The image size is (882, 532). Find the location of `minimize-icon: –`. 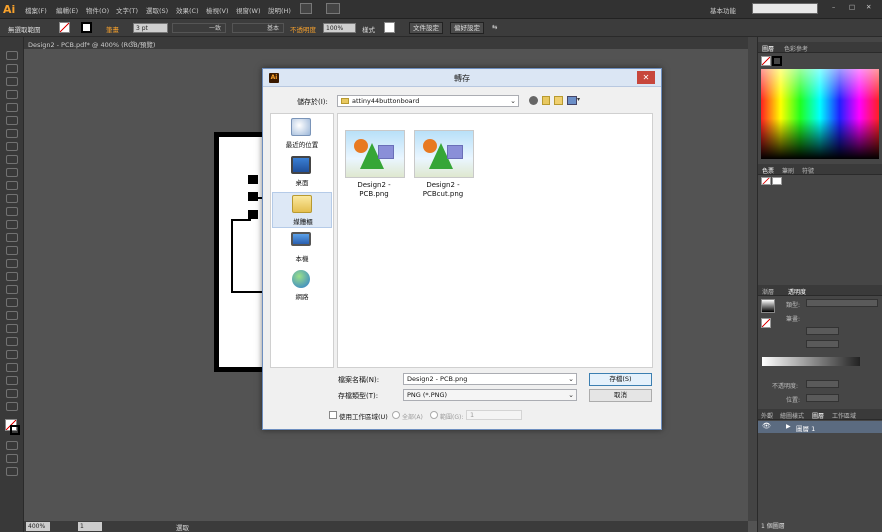

minimize-icon: – is located at coordinates (833, 7).